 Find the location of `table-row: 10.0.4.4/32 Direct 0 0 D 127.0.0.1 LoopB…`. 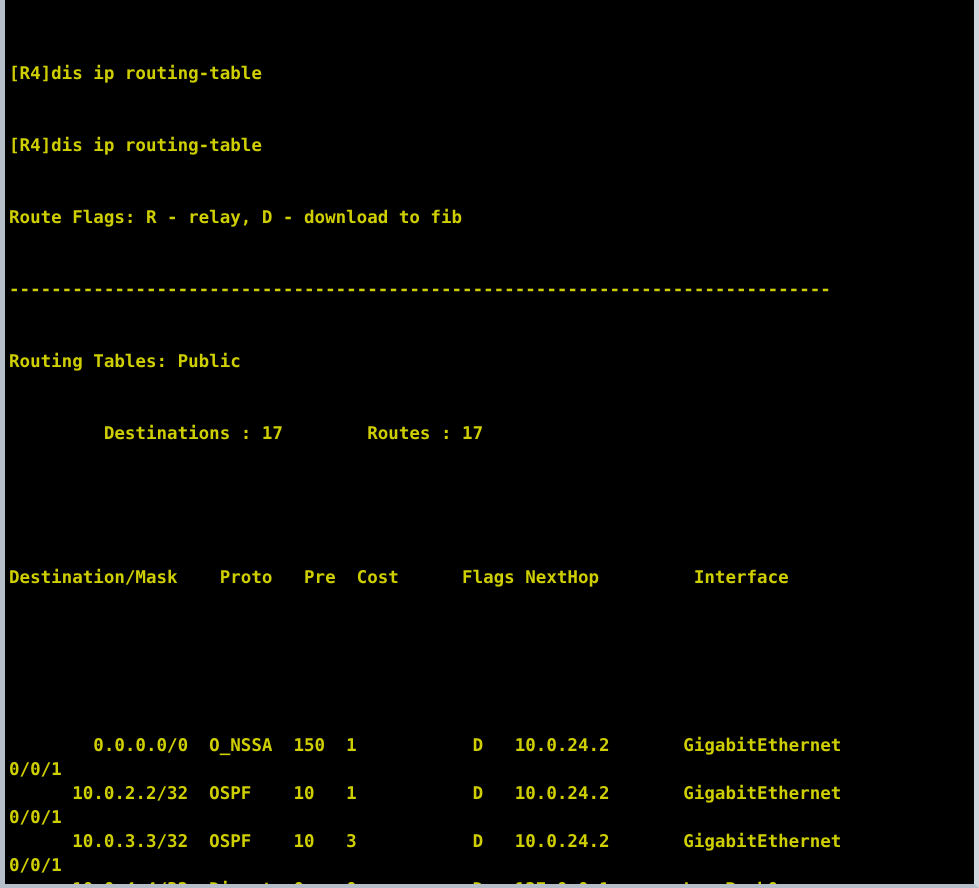

table-row: 10.0.4.4/32 Direct 0 0 D 127.0.0.1 LoopB… is located at coordinates (489, 881).